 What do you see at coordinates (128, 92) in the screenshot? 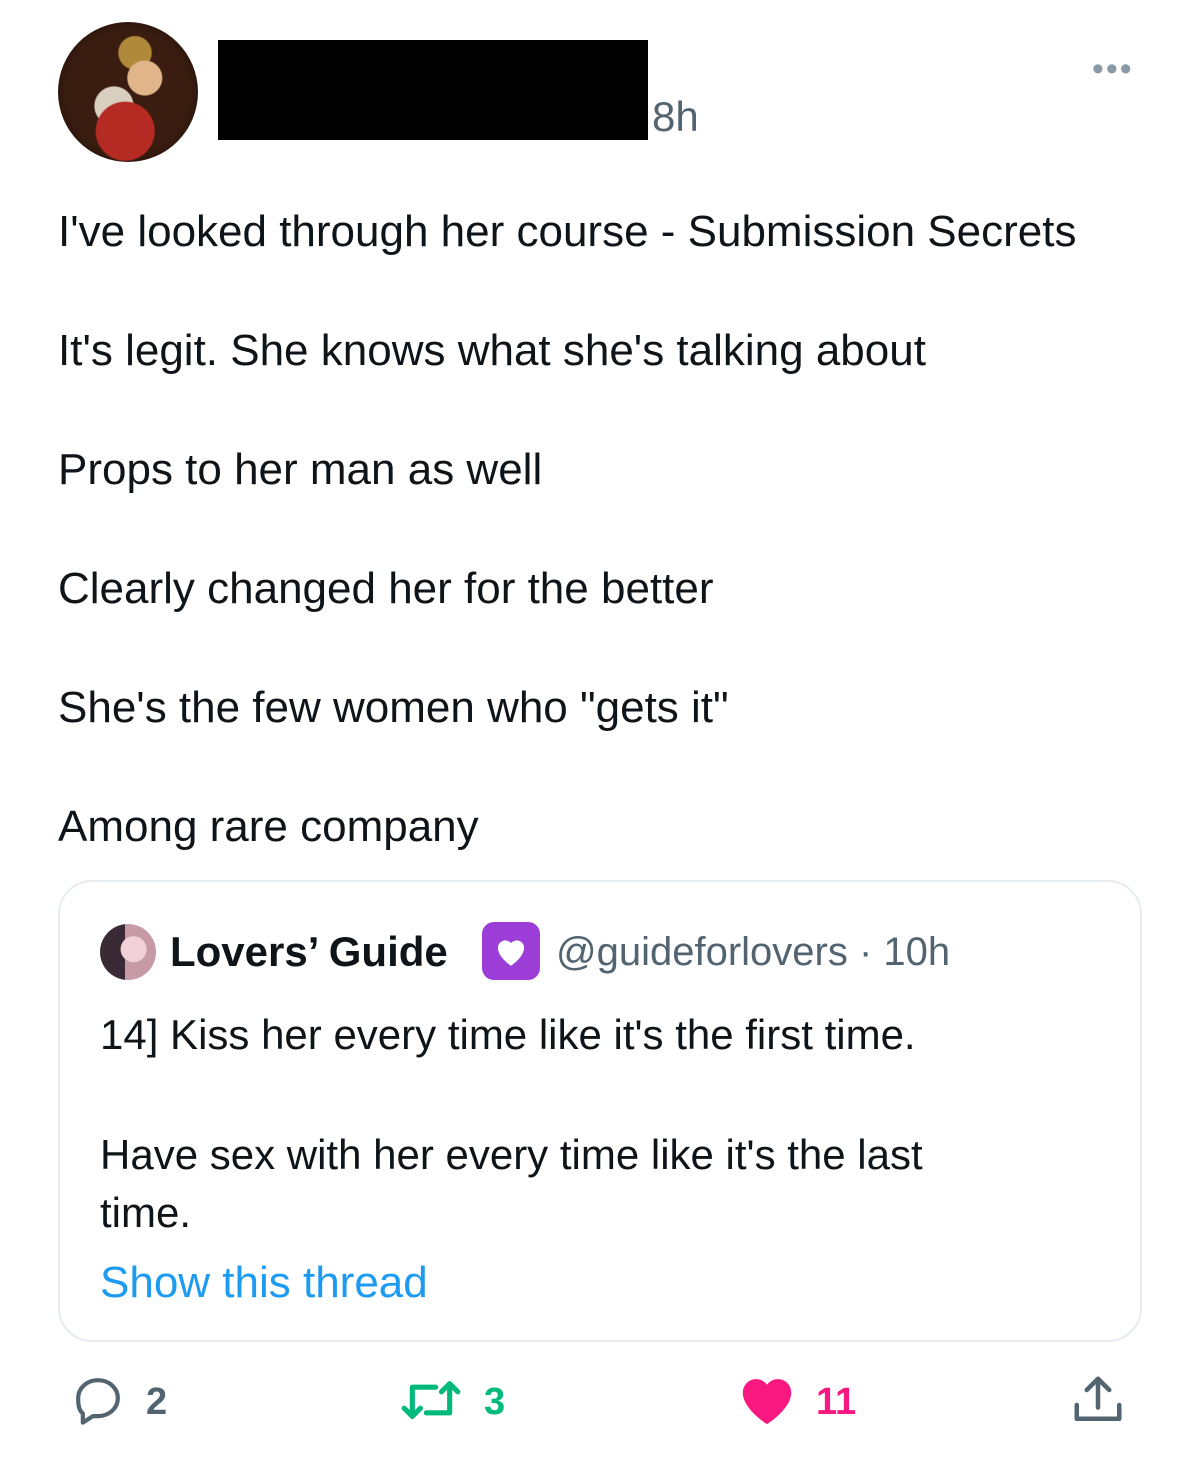
I see `author-avatar` at bounding box center [128, 92].